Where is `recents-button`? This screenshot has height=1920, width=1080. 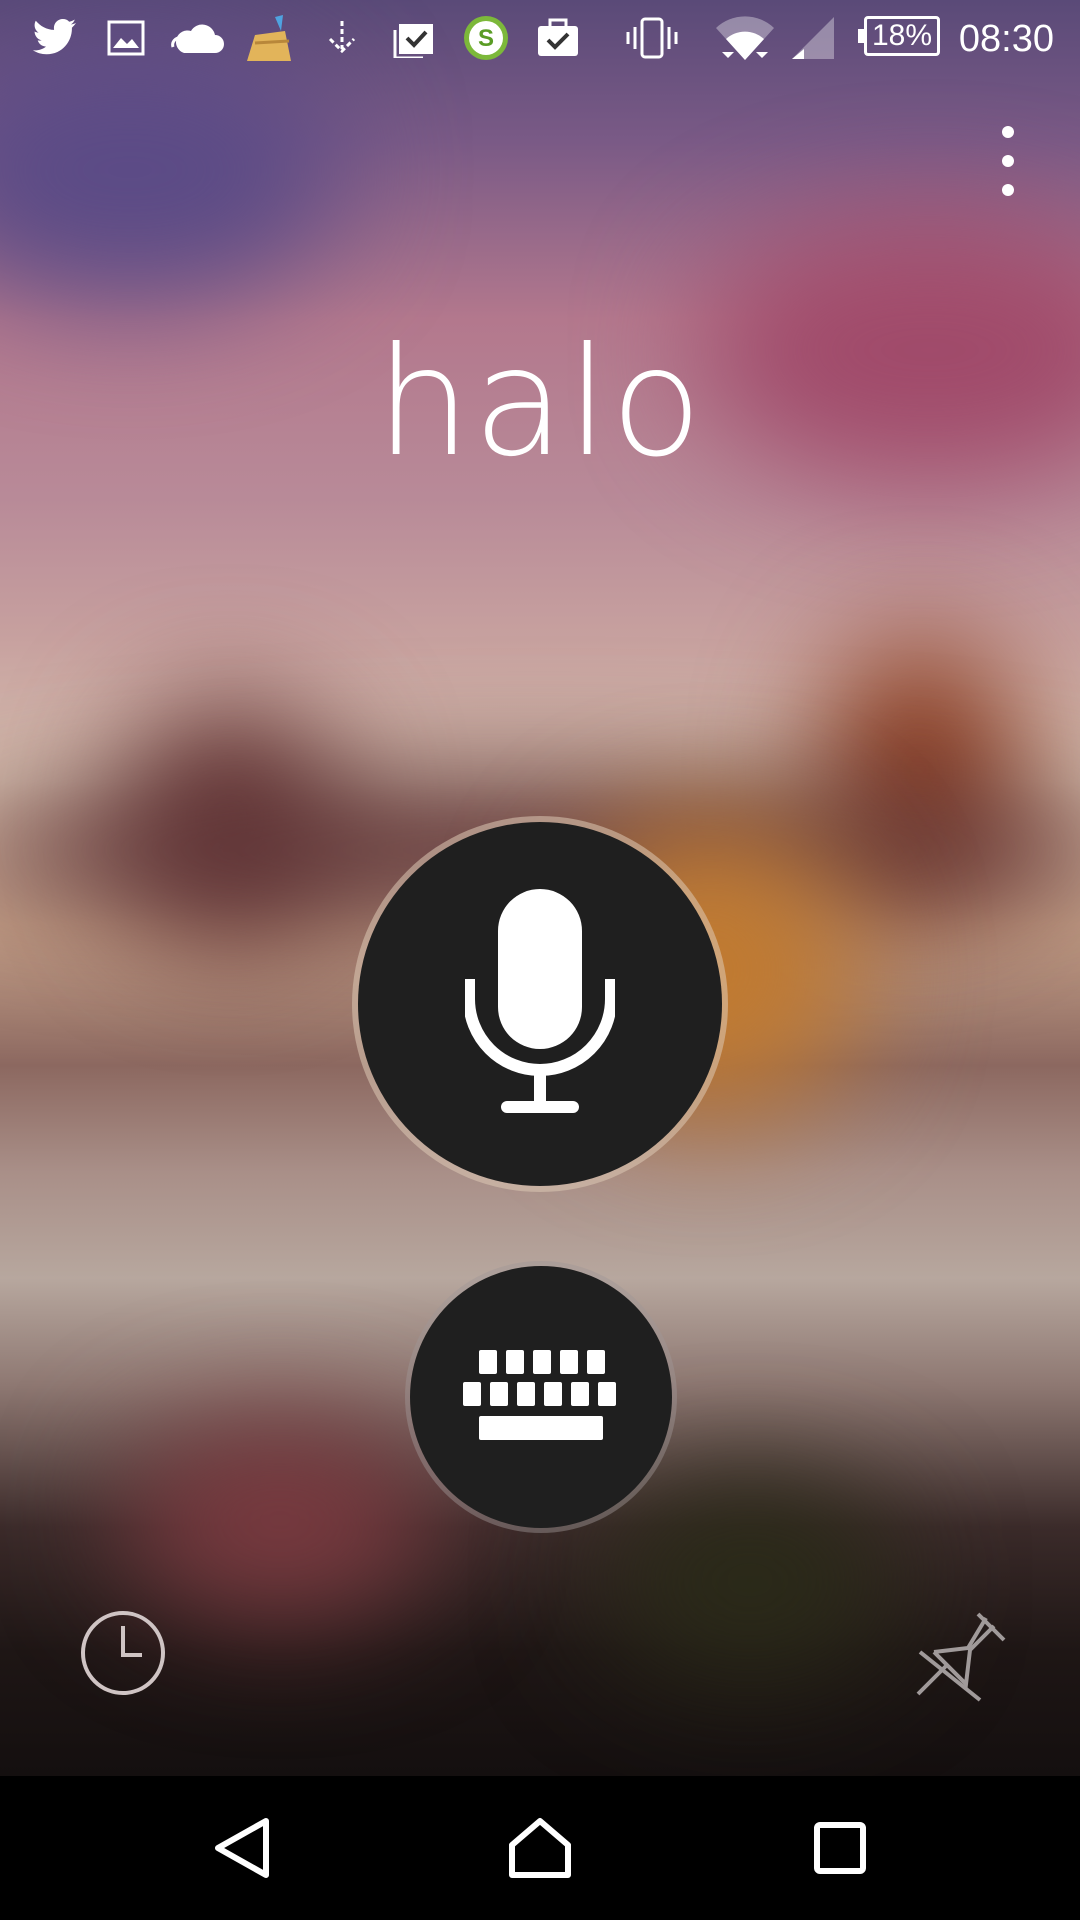 recents-button is located at coordinates (840, 1848).